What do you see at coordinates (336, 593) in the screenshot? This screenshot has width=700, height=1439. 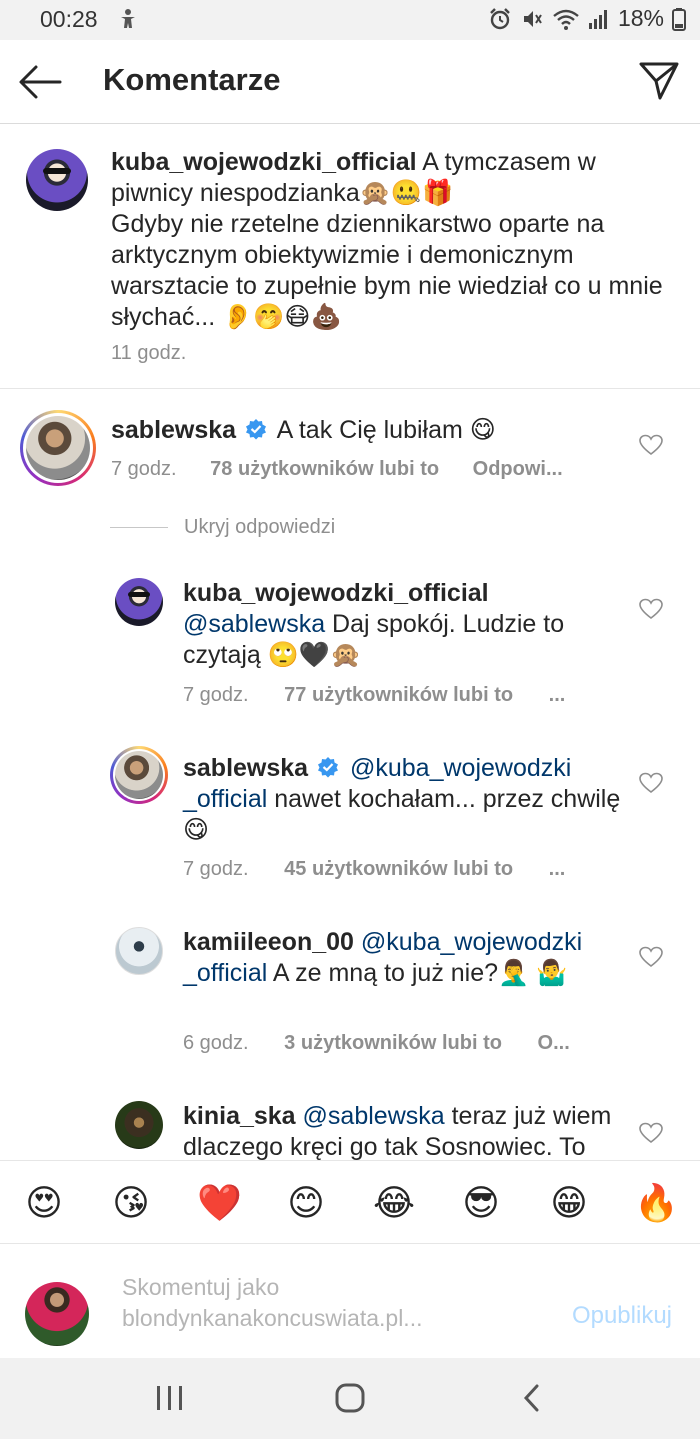 I see `reply-username: kuba_wojewodzki_official` at bounding box center [336, 593].